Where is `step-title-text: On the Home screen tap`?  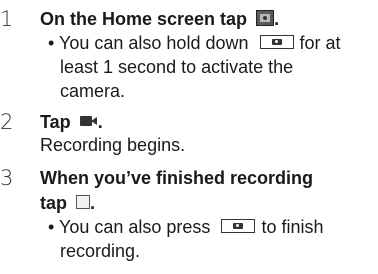
step-title-text: On the Home screen tap is located at coordinates (144, 19).